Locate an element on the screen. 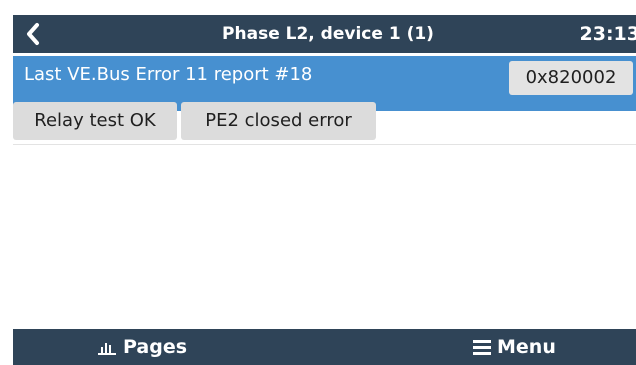 The image size is (636, 365). pages-button: Pages is located at coordinates (142, 347).